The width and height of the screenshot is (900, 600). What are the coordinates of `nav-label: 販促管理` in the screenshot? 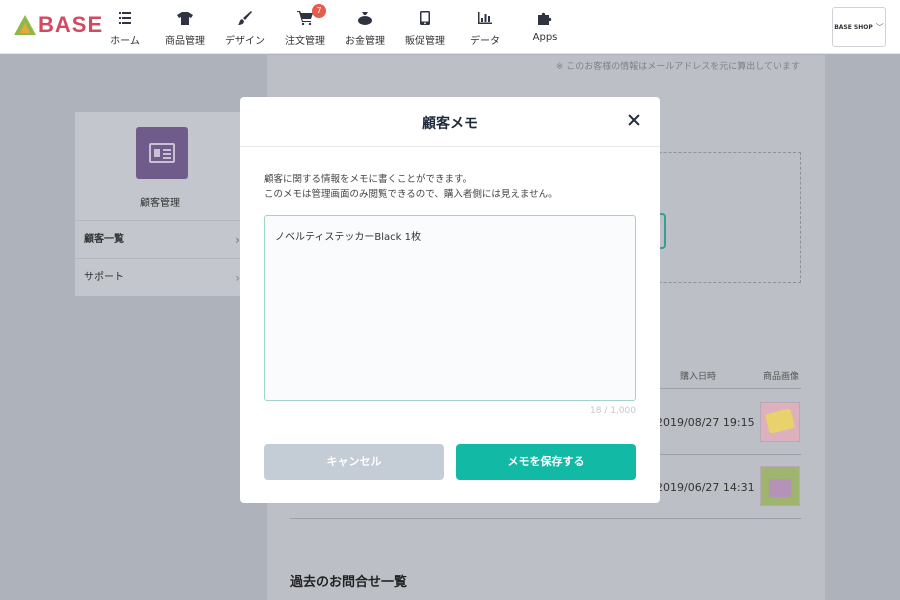 It's located at (425, 41).